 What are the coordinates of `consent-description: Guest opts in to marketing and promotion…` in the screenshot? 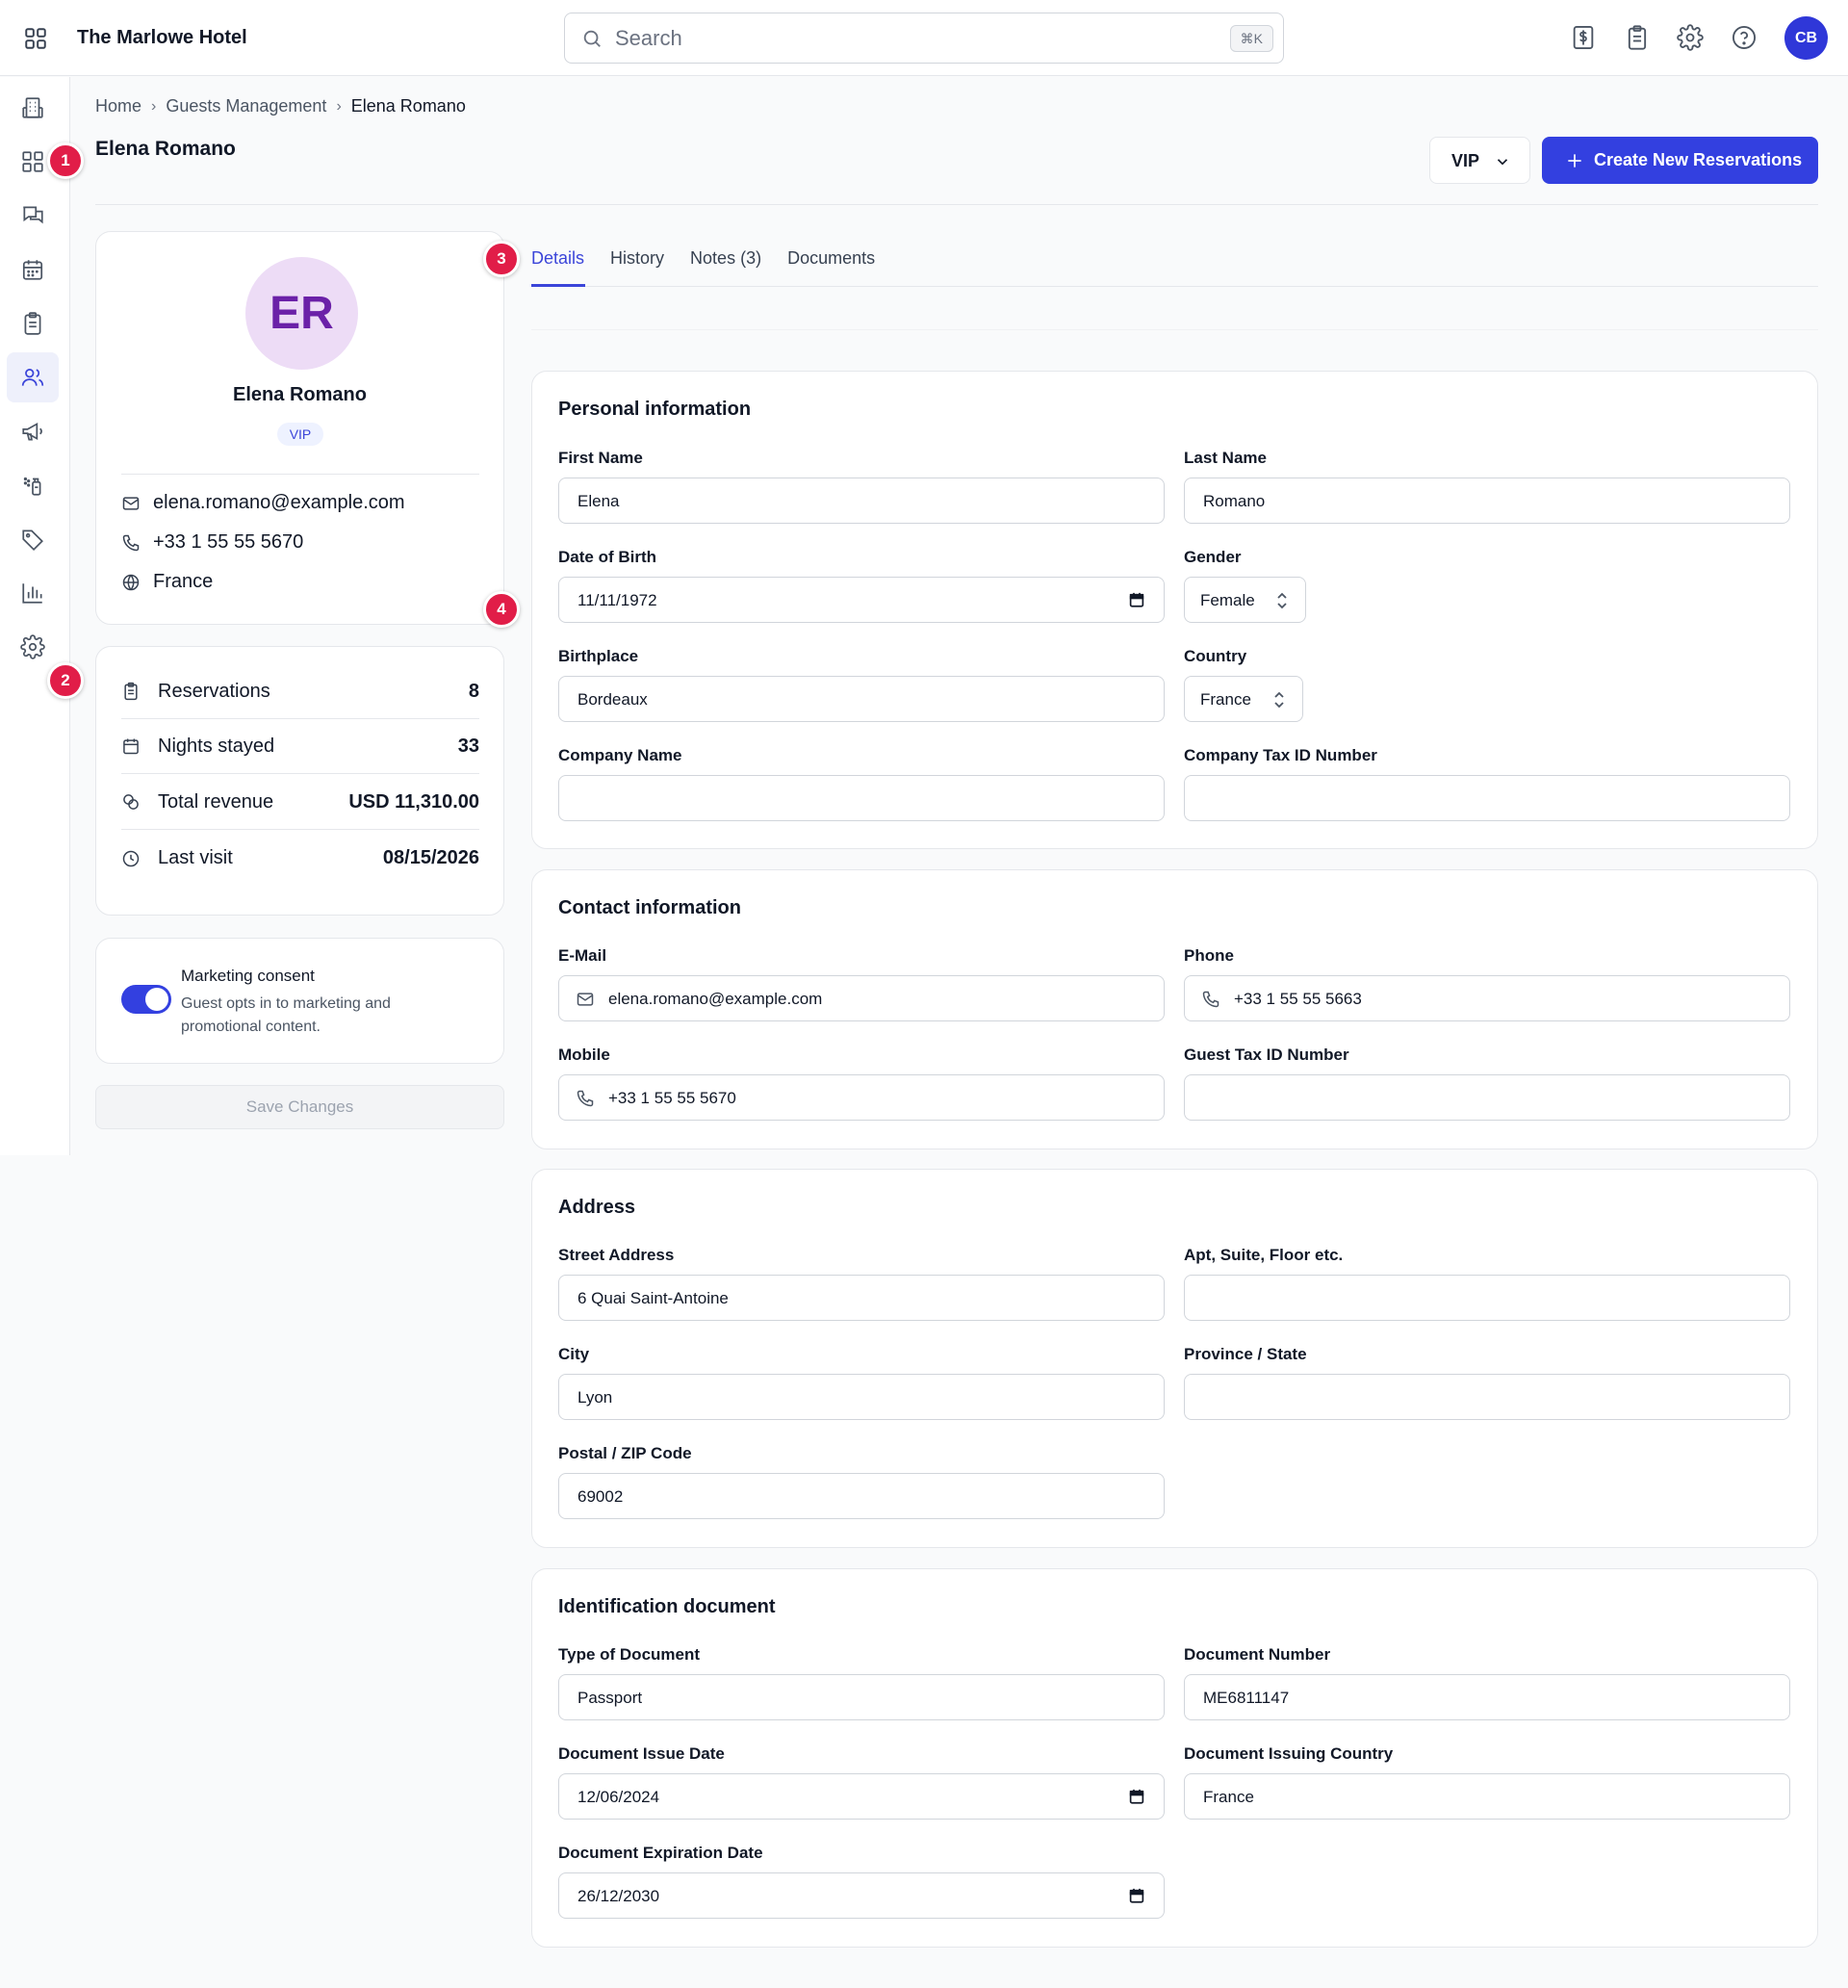 It's located at (286, 1015).